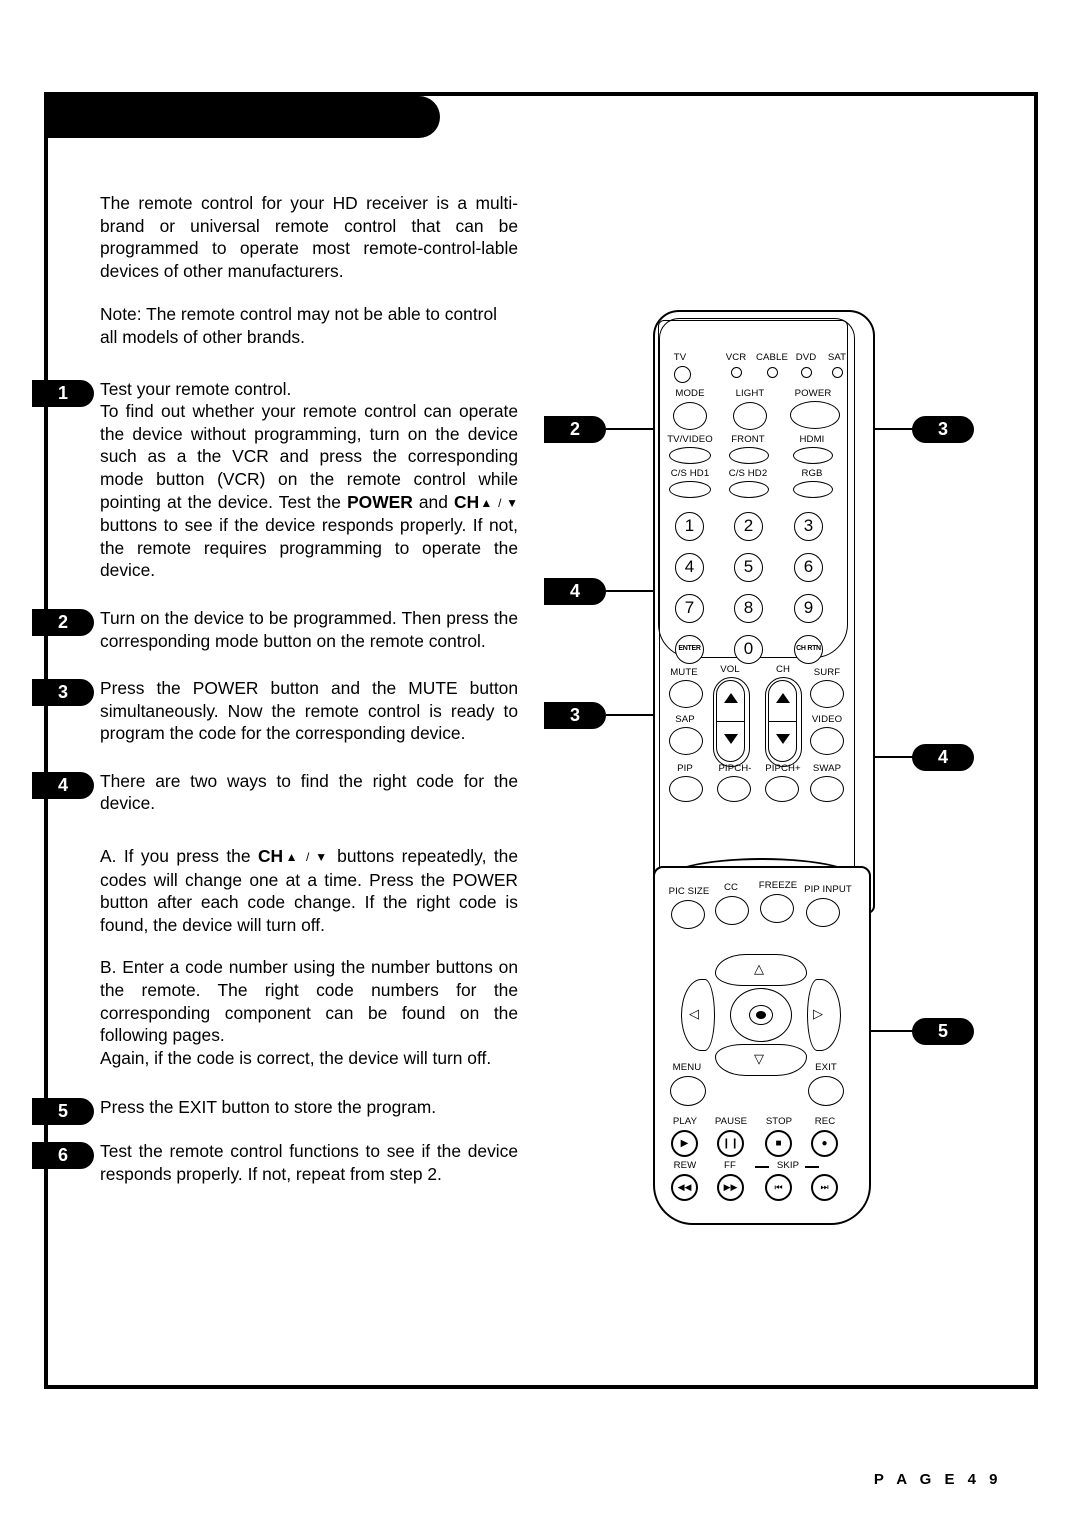 The width and height of the screenshot is (1080, 1528). I want to click on led-sat, so click(837, 372).